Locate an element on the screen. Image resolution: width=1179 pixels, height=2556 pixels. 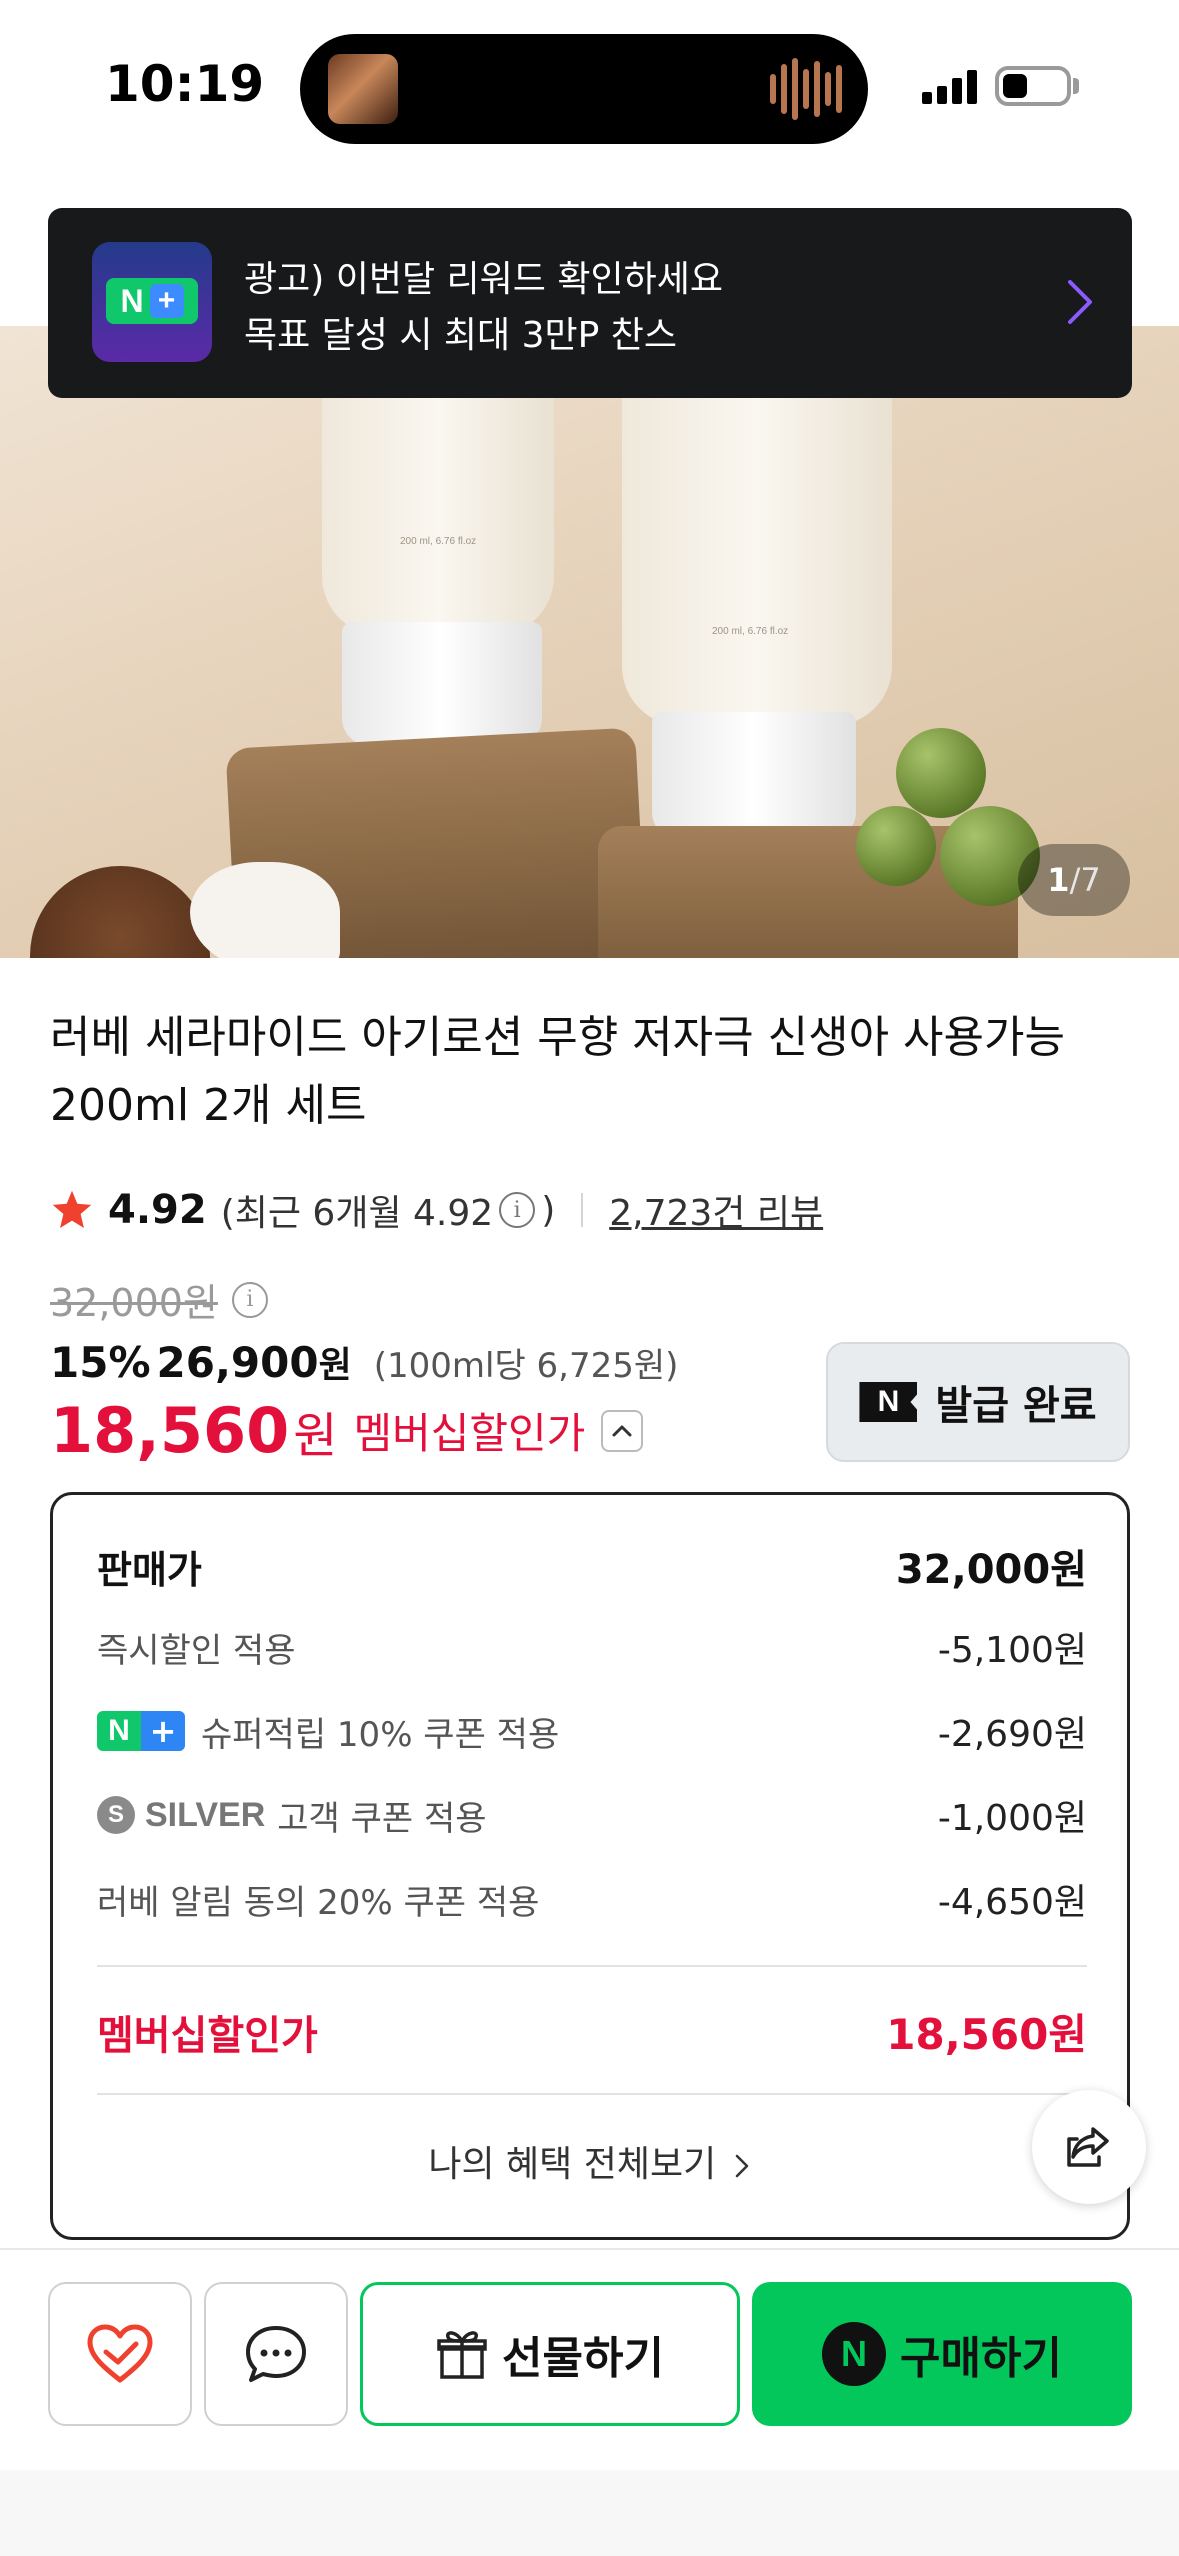
naver-coupon-icon: N is located at coordinates (888, 1402).